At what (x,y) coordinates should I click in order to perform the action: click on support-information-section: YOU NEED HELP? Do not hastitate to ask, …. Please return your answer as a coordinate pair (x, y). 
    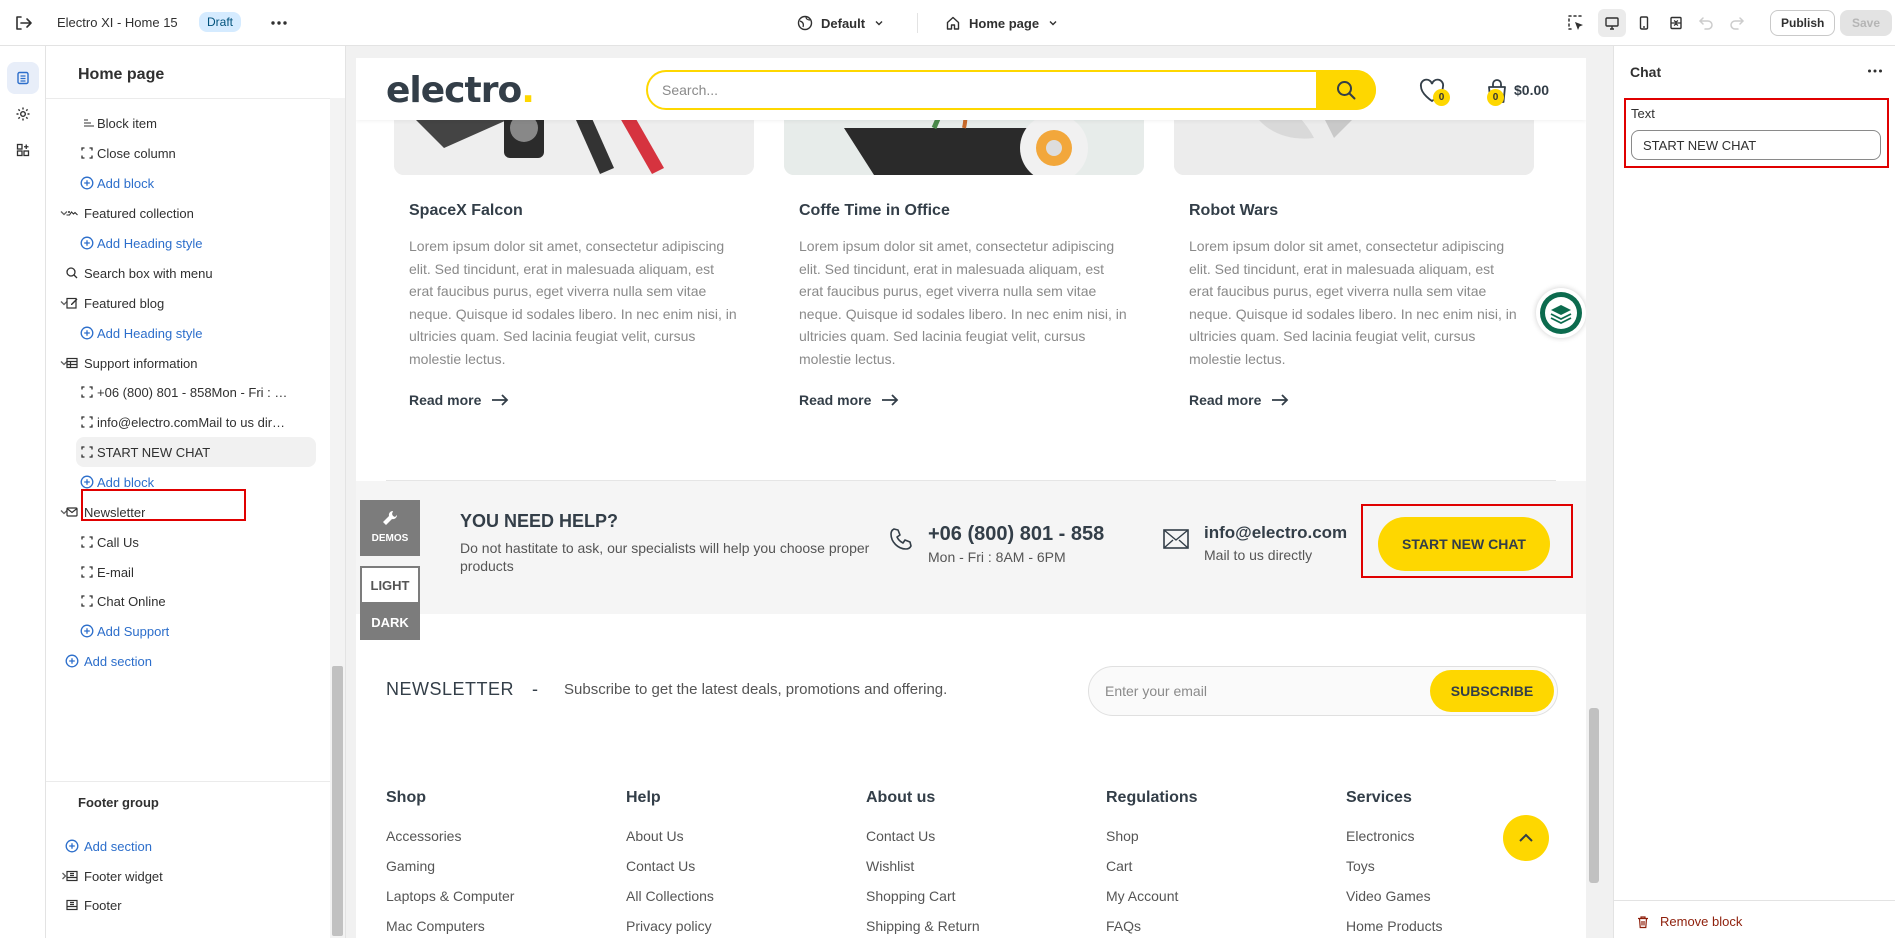
    Looking at the image, I should click on (971, 547).